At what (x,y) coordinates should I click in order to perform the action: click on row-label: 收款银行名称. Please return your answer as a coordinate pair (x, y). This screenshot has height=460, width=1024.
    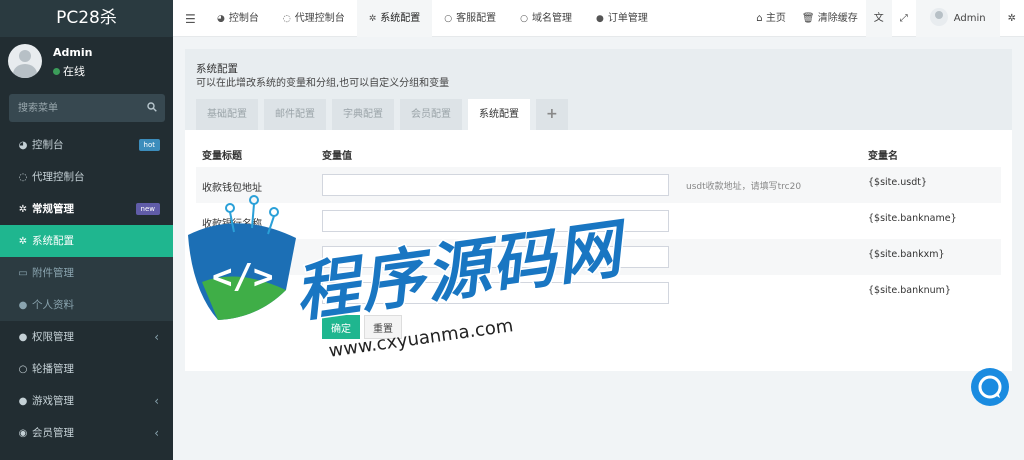
    Looking at the image, I should click on (232, 224).